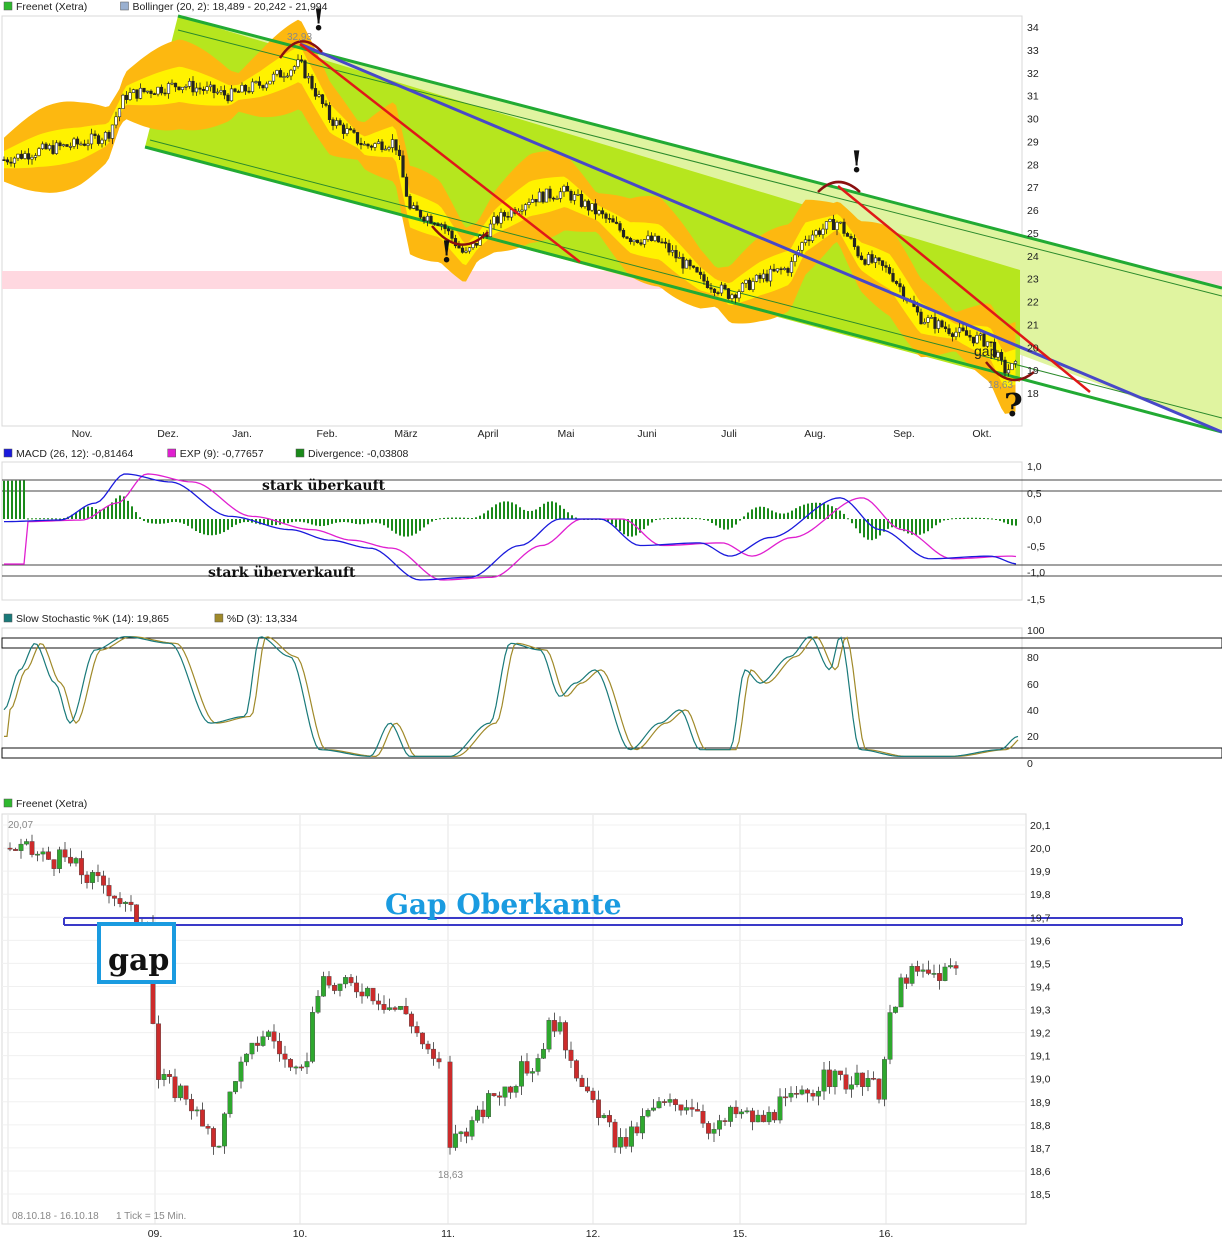  I want to click on main-x-tick: Juni, so click(646, 434).